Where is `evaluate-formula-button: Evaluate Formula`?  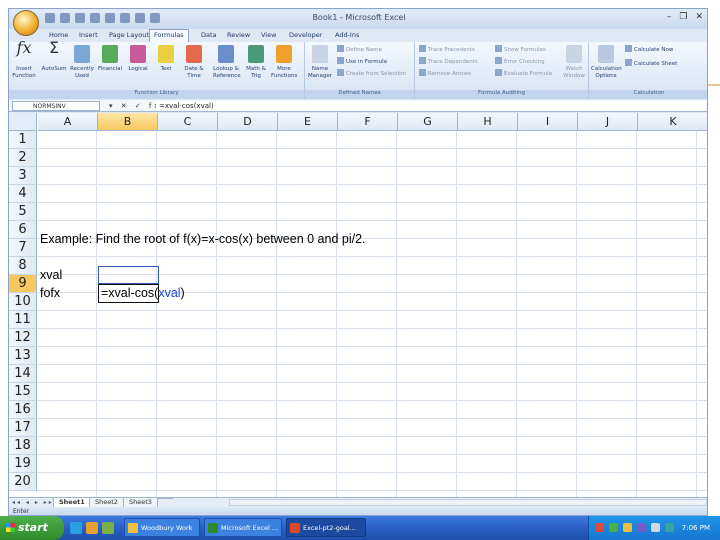
evaluate-formula-button: Evaluate Formula is located at coordinates (523, 73).